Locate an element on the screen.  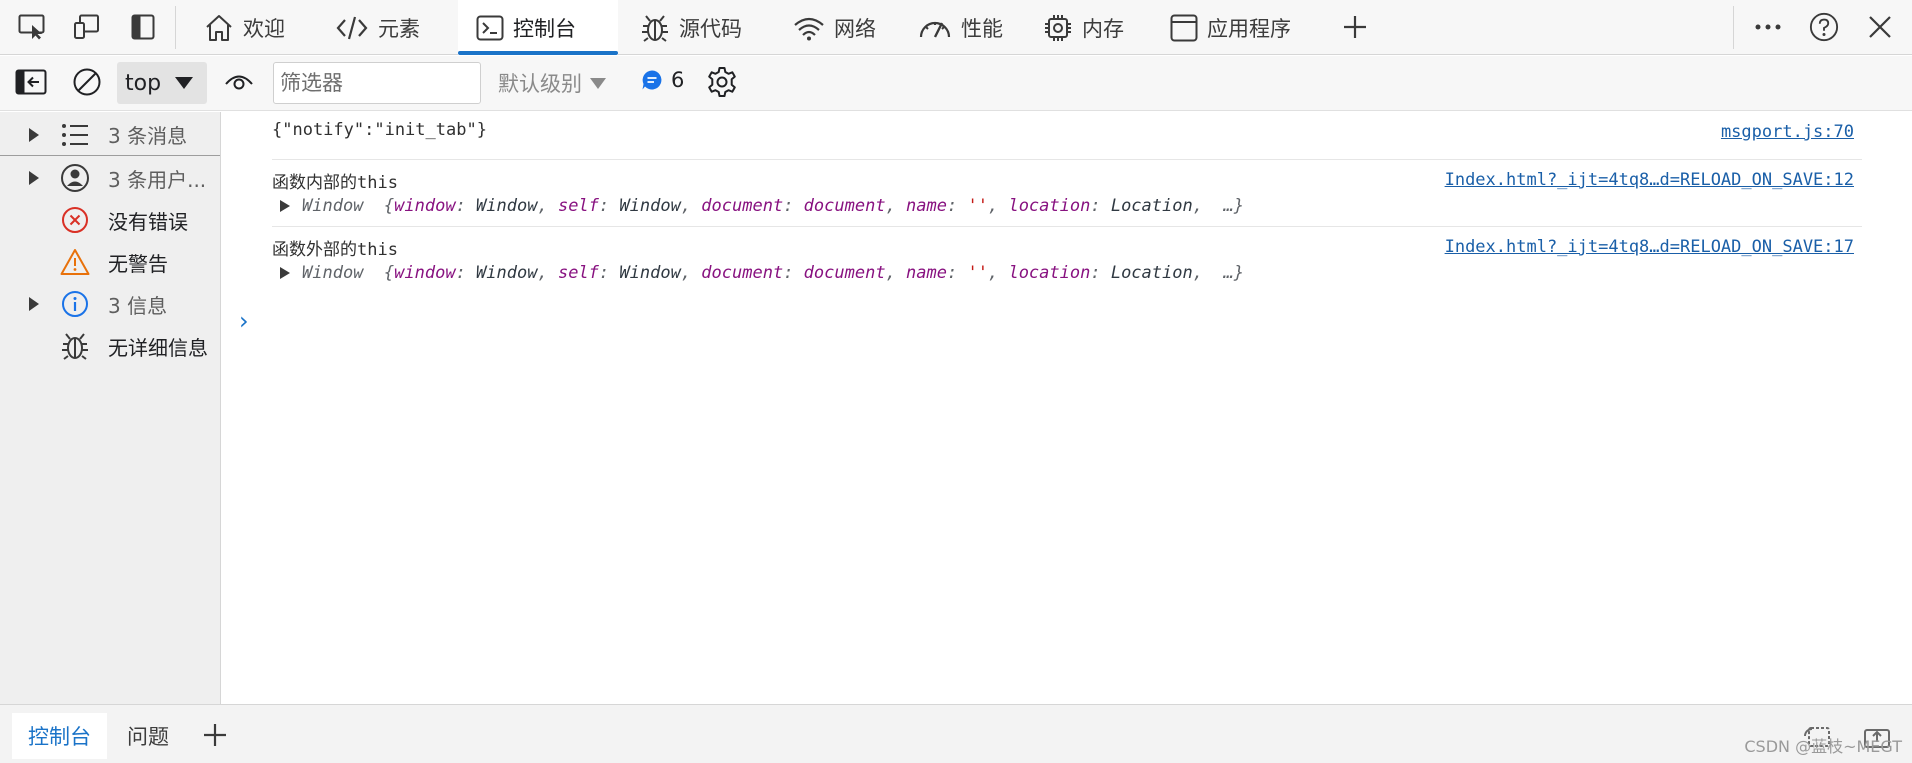
log-levels-label: 默认级别 is located at coordinates (540, 84).